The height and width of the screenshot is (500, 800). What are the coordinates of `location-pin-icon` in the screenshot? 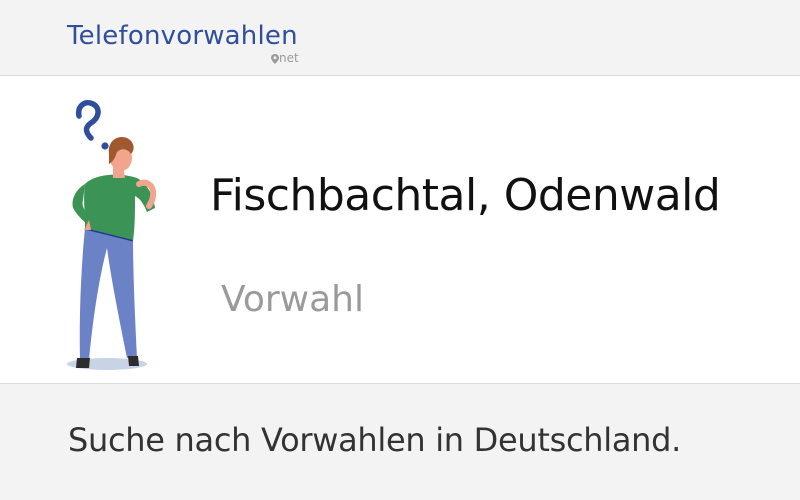 It's located at (275, 59).